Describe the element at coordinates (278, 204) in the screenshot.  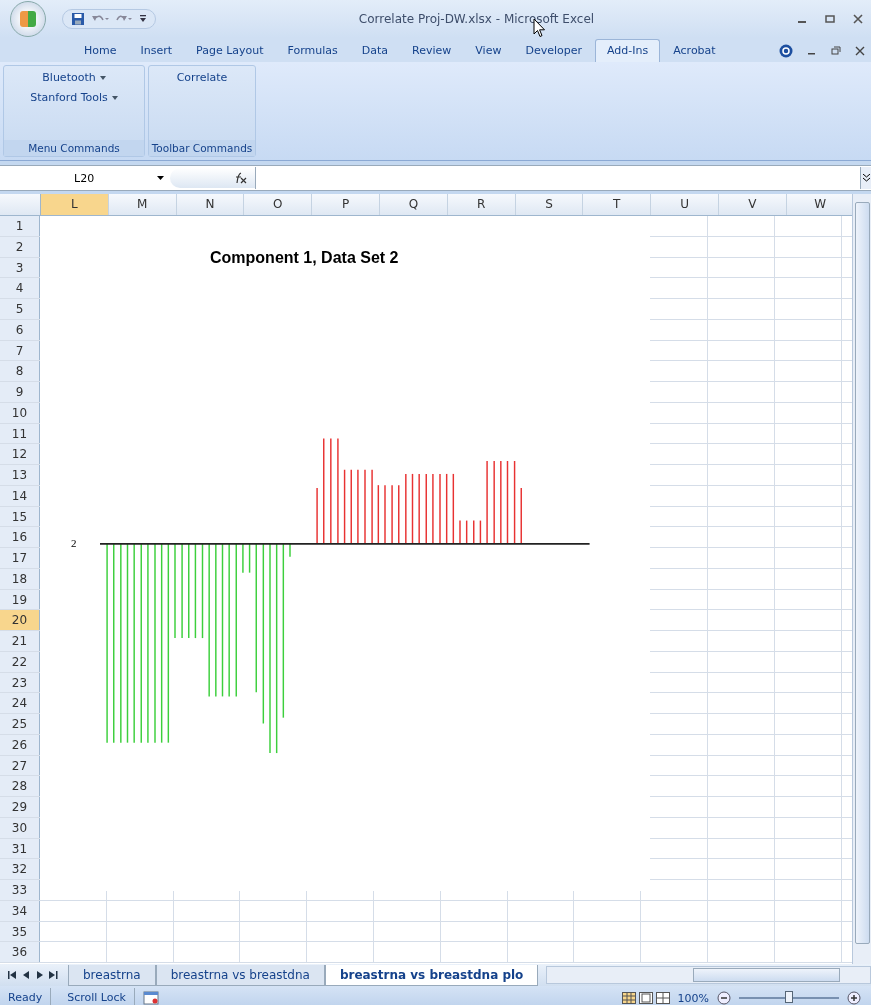
I see `column-header: O` at that location.